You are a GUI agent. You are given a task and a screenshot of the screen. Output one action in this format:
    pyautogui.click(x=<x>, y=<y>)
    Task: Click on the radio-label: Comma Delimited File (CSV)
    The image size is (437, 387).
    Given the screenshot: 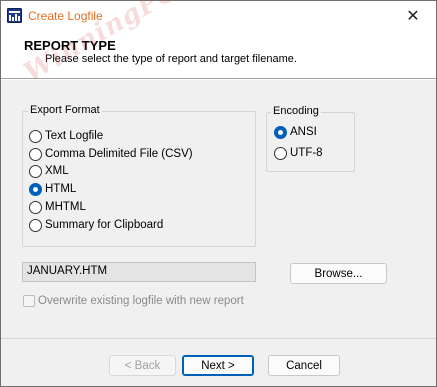 What is the action you would take?
    pyautogui.click(x=119, y=154)
    